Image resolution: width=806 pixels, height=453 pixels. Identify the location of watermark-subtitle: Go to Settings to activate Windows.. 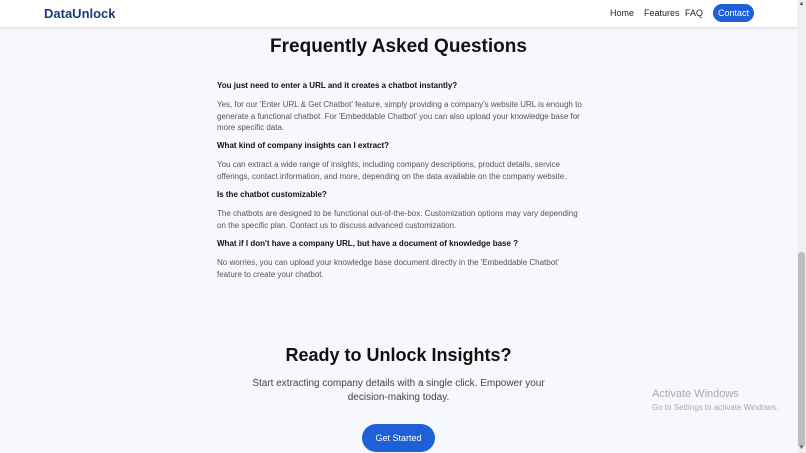
(715, 407).